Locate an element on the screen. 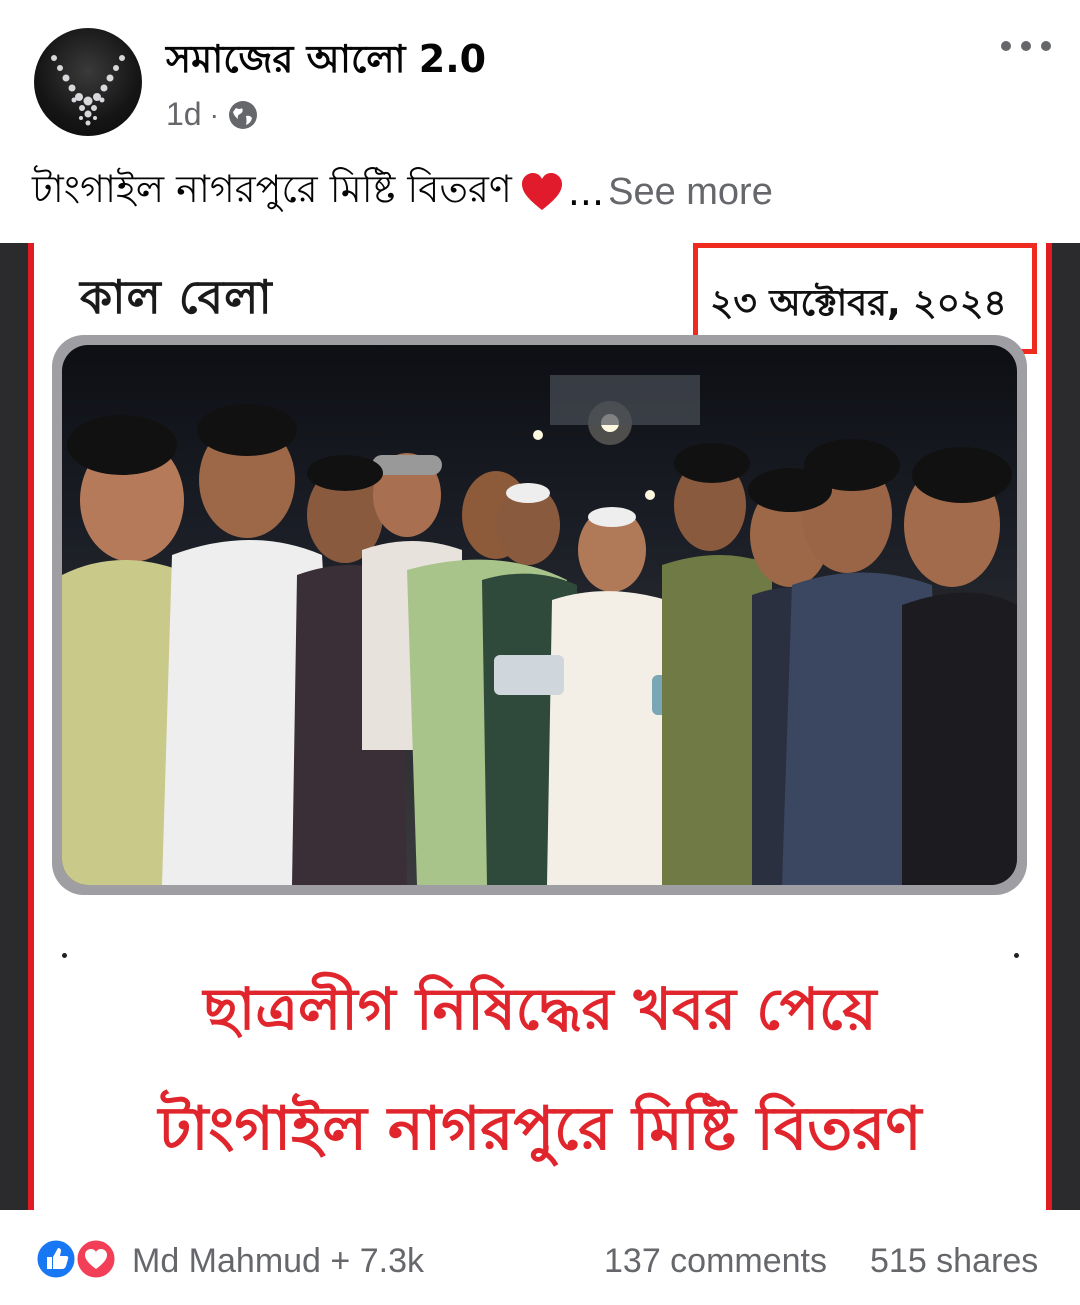 This screenshot has height=1305, width=1080. caption-text: টাংগাইল নাগরপুরে মিষ্টি বিতরণ is located at coordinates (272, 189).